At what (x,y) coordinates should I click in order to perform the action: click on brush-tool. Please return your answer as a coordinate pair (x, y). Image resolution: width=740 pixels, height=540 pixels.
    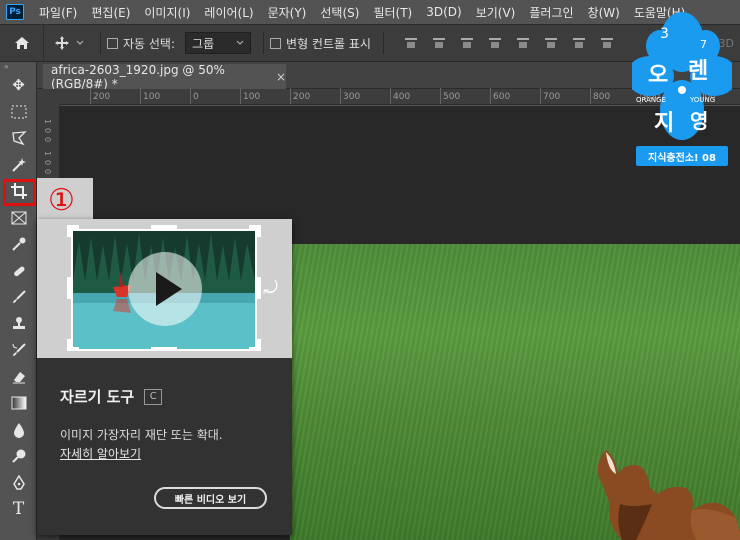
    Looking at the image, I should click on (18, 297).